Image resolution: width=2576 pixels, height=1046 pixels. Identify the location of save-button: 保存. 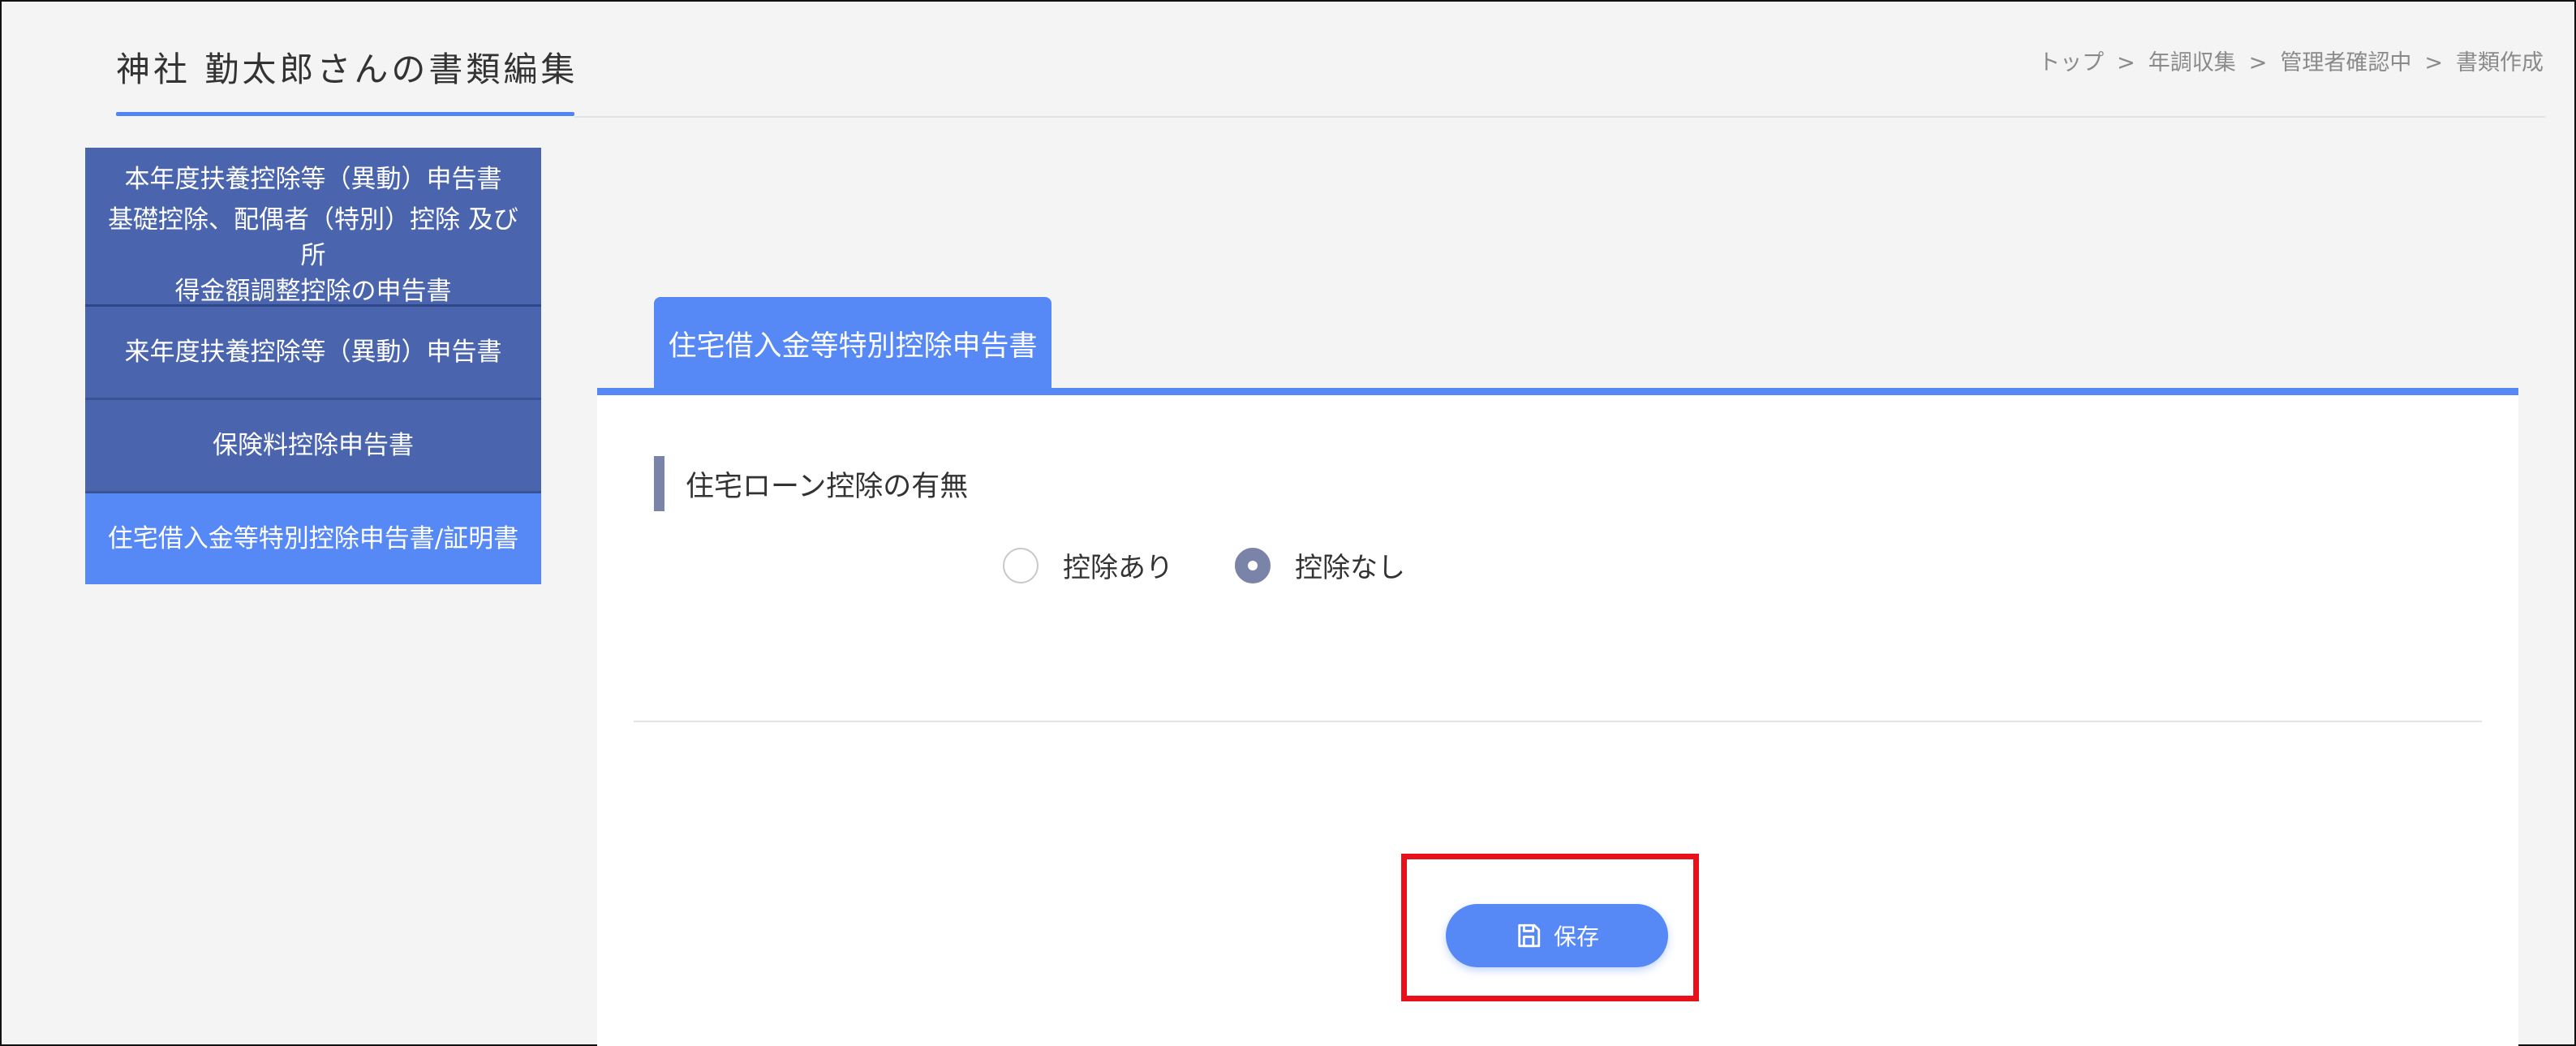
(1557, 935).